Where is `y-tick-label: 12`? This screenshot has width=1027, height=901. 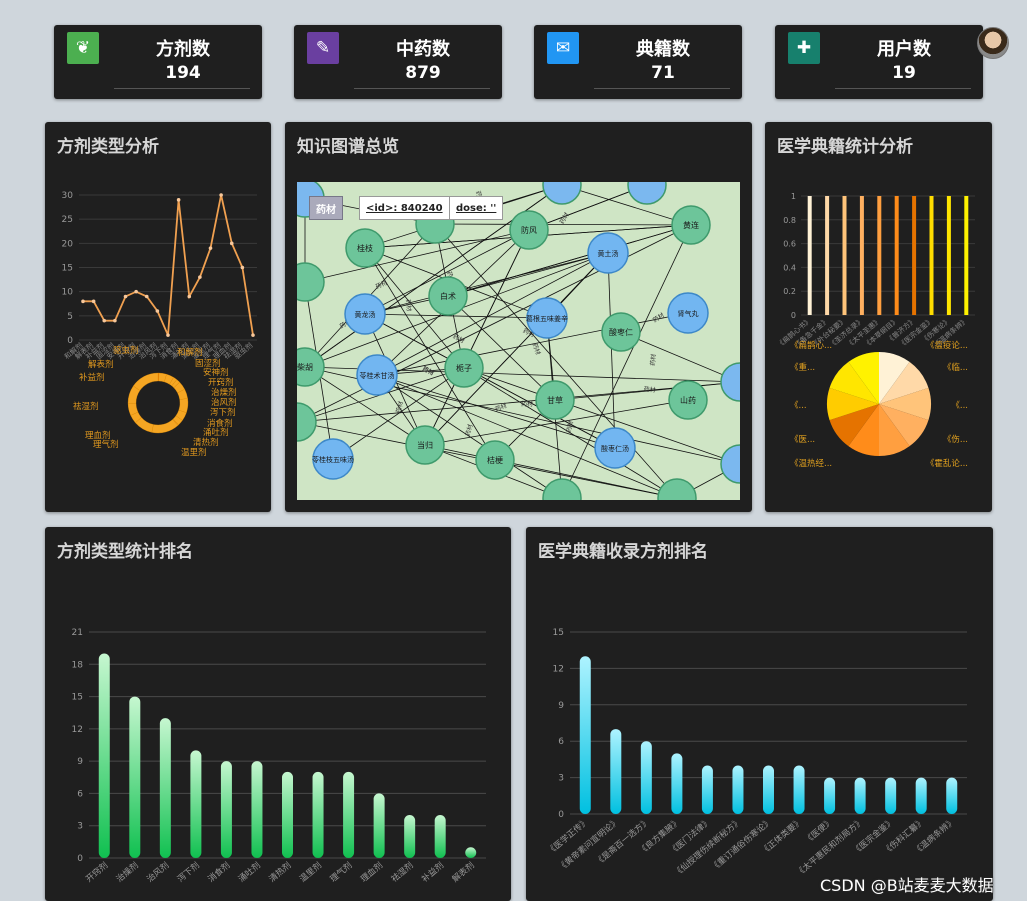 y-tick-label: 12 is located at coordinates (558, 669).